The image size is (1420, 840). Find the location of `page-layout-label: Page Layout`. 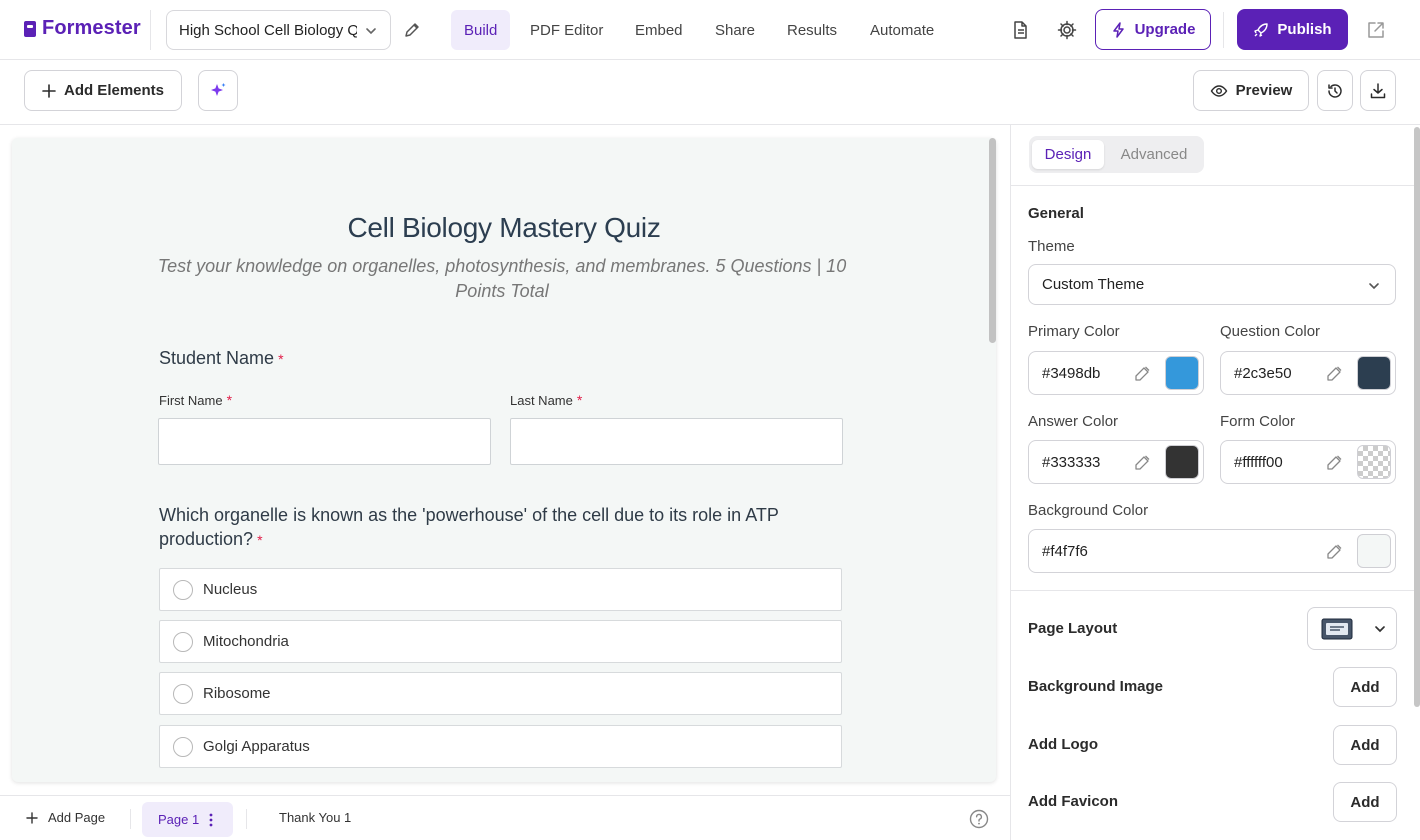

page-layout-label: Page Layout is located at coordinates (1073, 628).